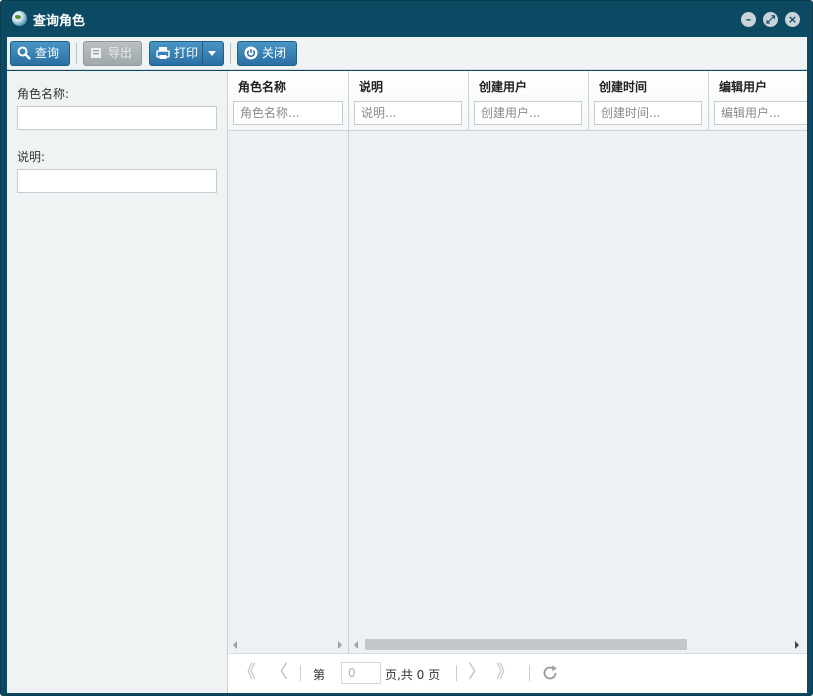  Describe the element at coordinates (43, 94) in the screenshot. I see `role-name-label: 角色名称:` at that location.